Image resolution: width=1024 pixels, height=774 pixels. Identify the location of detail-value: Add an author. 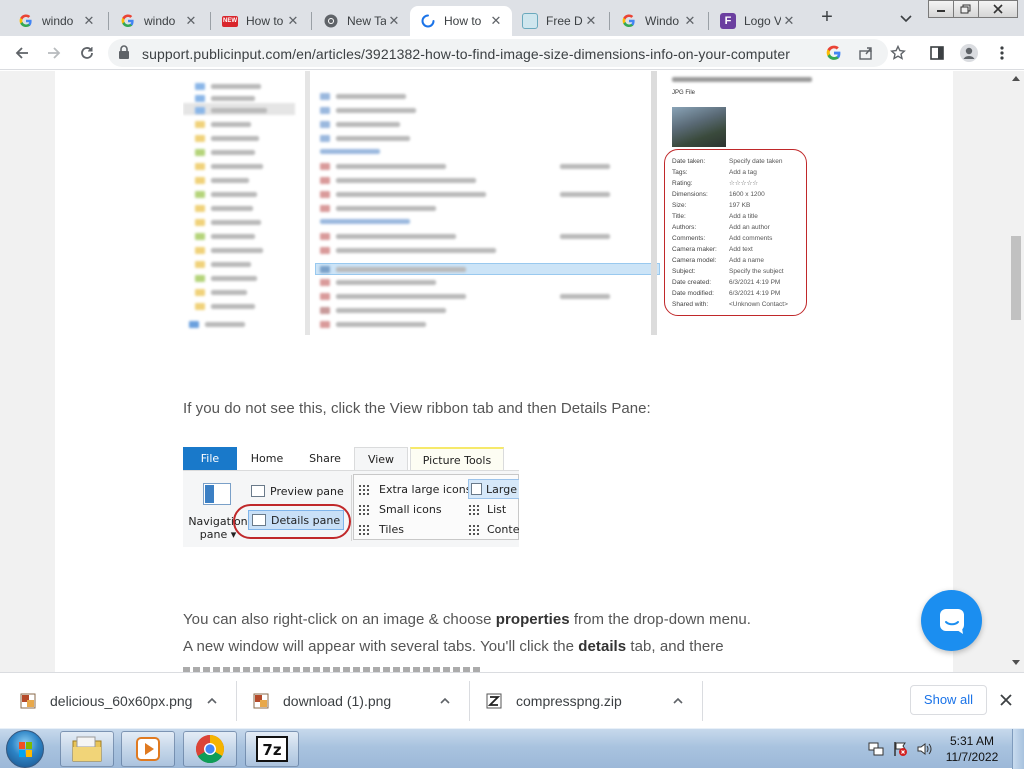
(749, 227).